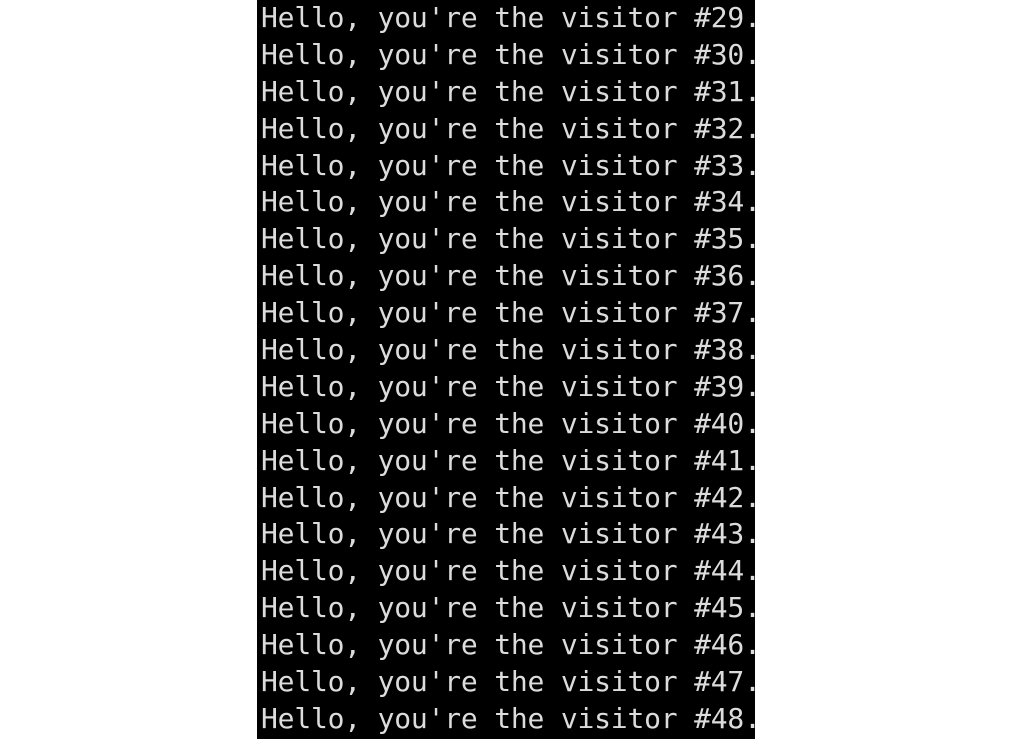  I want to click on output-line: Hello, you're the visitor #47., so click(508, 682).